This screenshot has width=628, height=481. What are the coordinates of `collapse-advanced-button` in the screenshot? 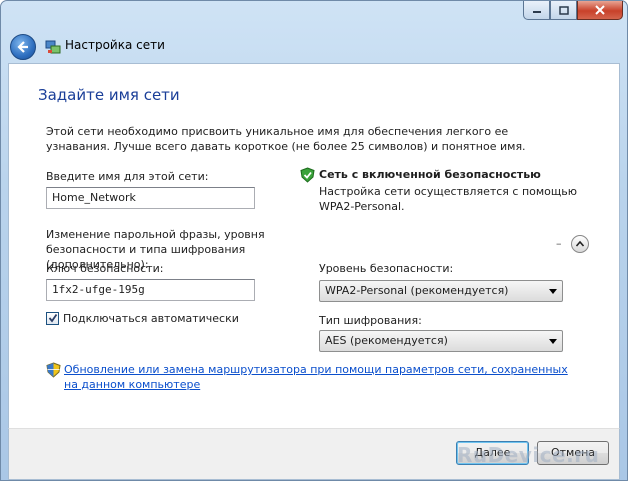 It's located at (580, 244).